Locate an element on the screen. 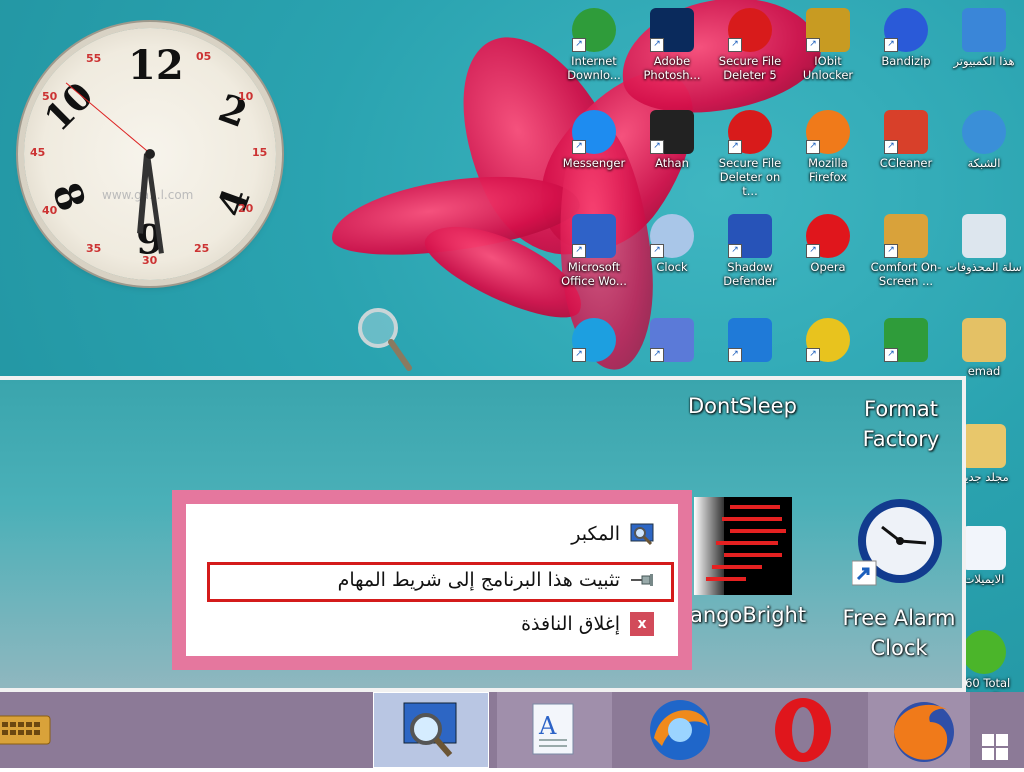 This screenshot has height=772, width=1024. desktop-icon-label: Clock is located at coordinates (672, 267).